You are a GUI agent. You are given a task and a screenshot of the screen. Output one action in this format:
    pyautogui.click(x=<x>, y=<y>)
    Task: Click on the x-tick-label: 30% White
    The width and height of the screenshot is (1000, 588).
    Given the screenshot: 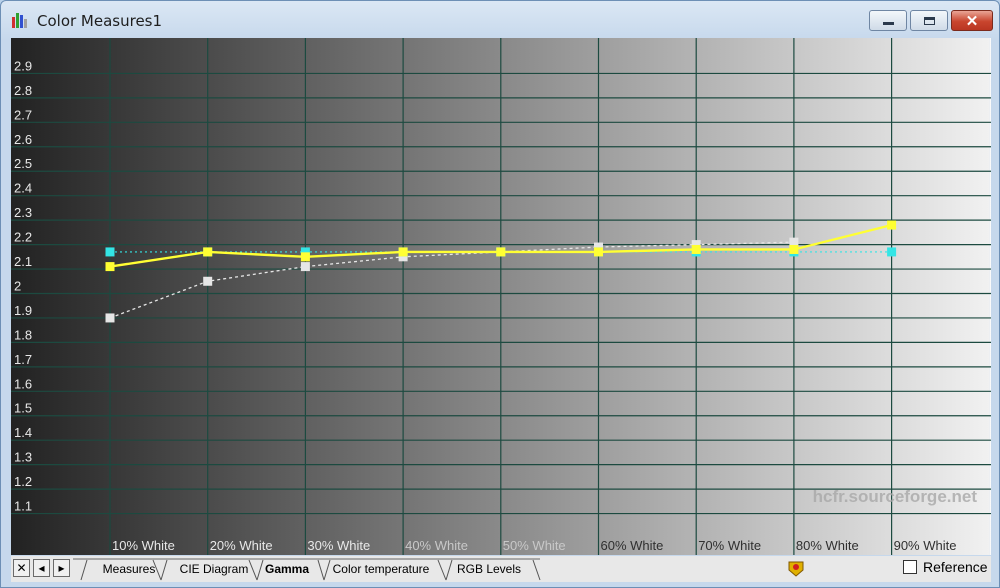 What is the action you would take?
    pyautogui.click(x=338, y=545)
    